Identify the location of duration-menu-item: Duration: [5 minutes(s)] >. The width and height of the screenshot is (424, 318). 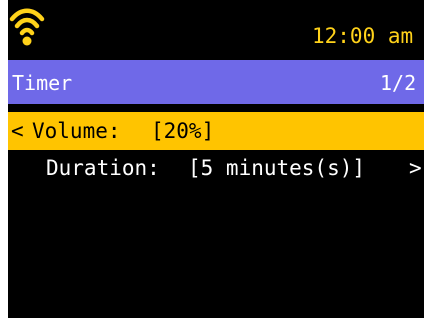
(216, 168).